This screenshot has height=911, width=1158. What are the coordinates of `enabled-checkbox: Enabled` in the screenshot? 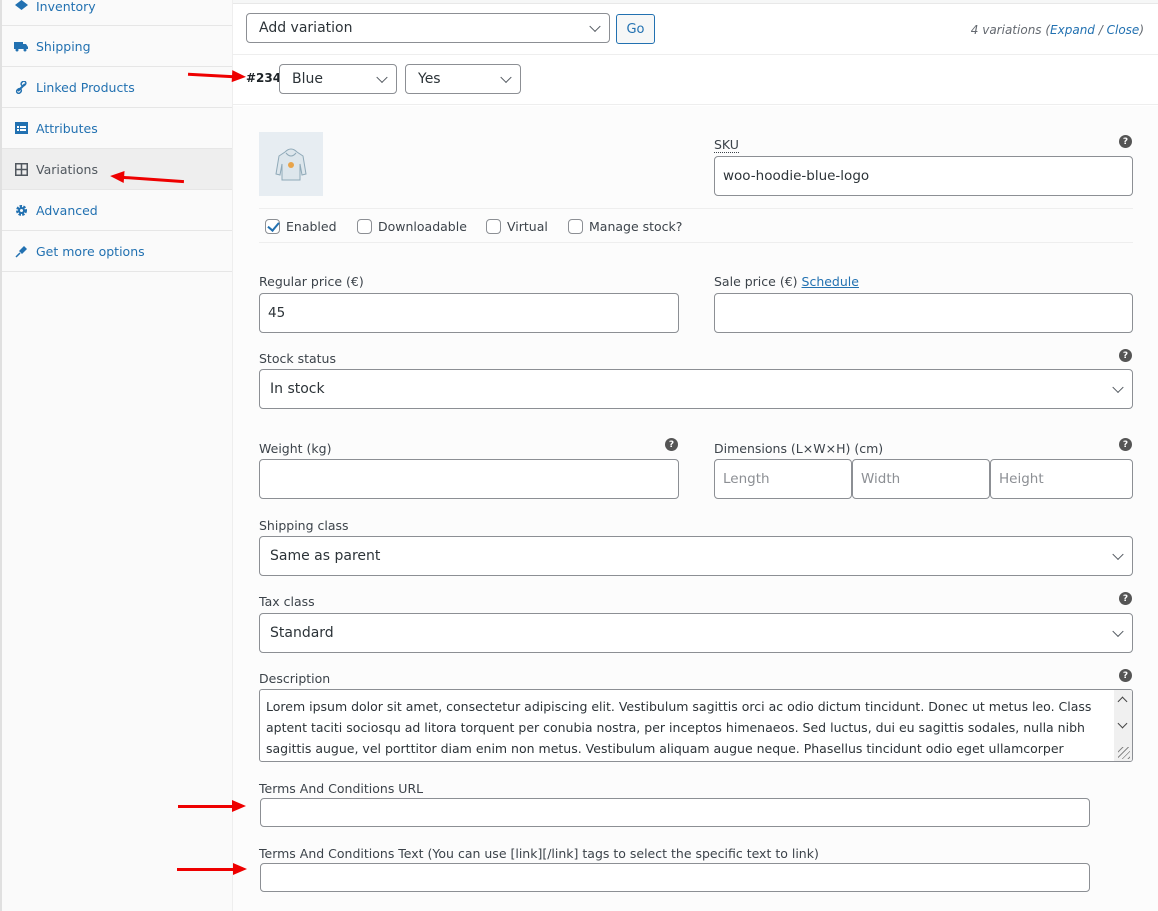 It's located at (301, 226).